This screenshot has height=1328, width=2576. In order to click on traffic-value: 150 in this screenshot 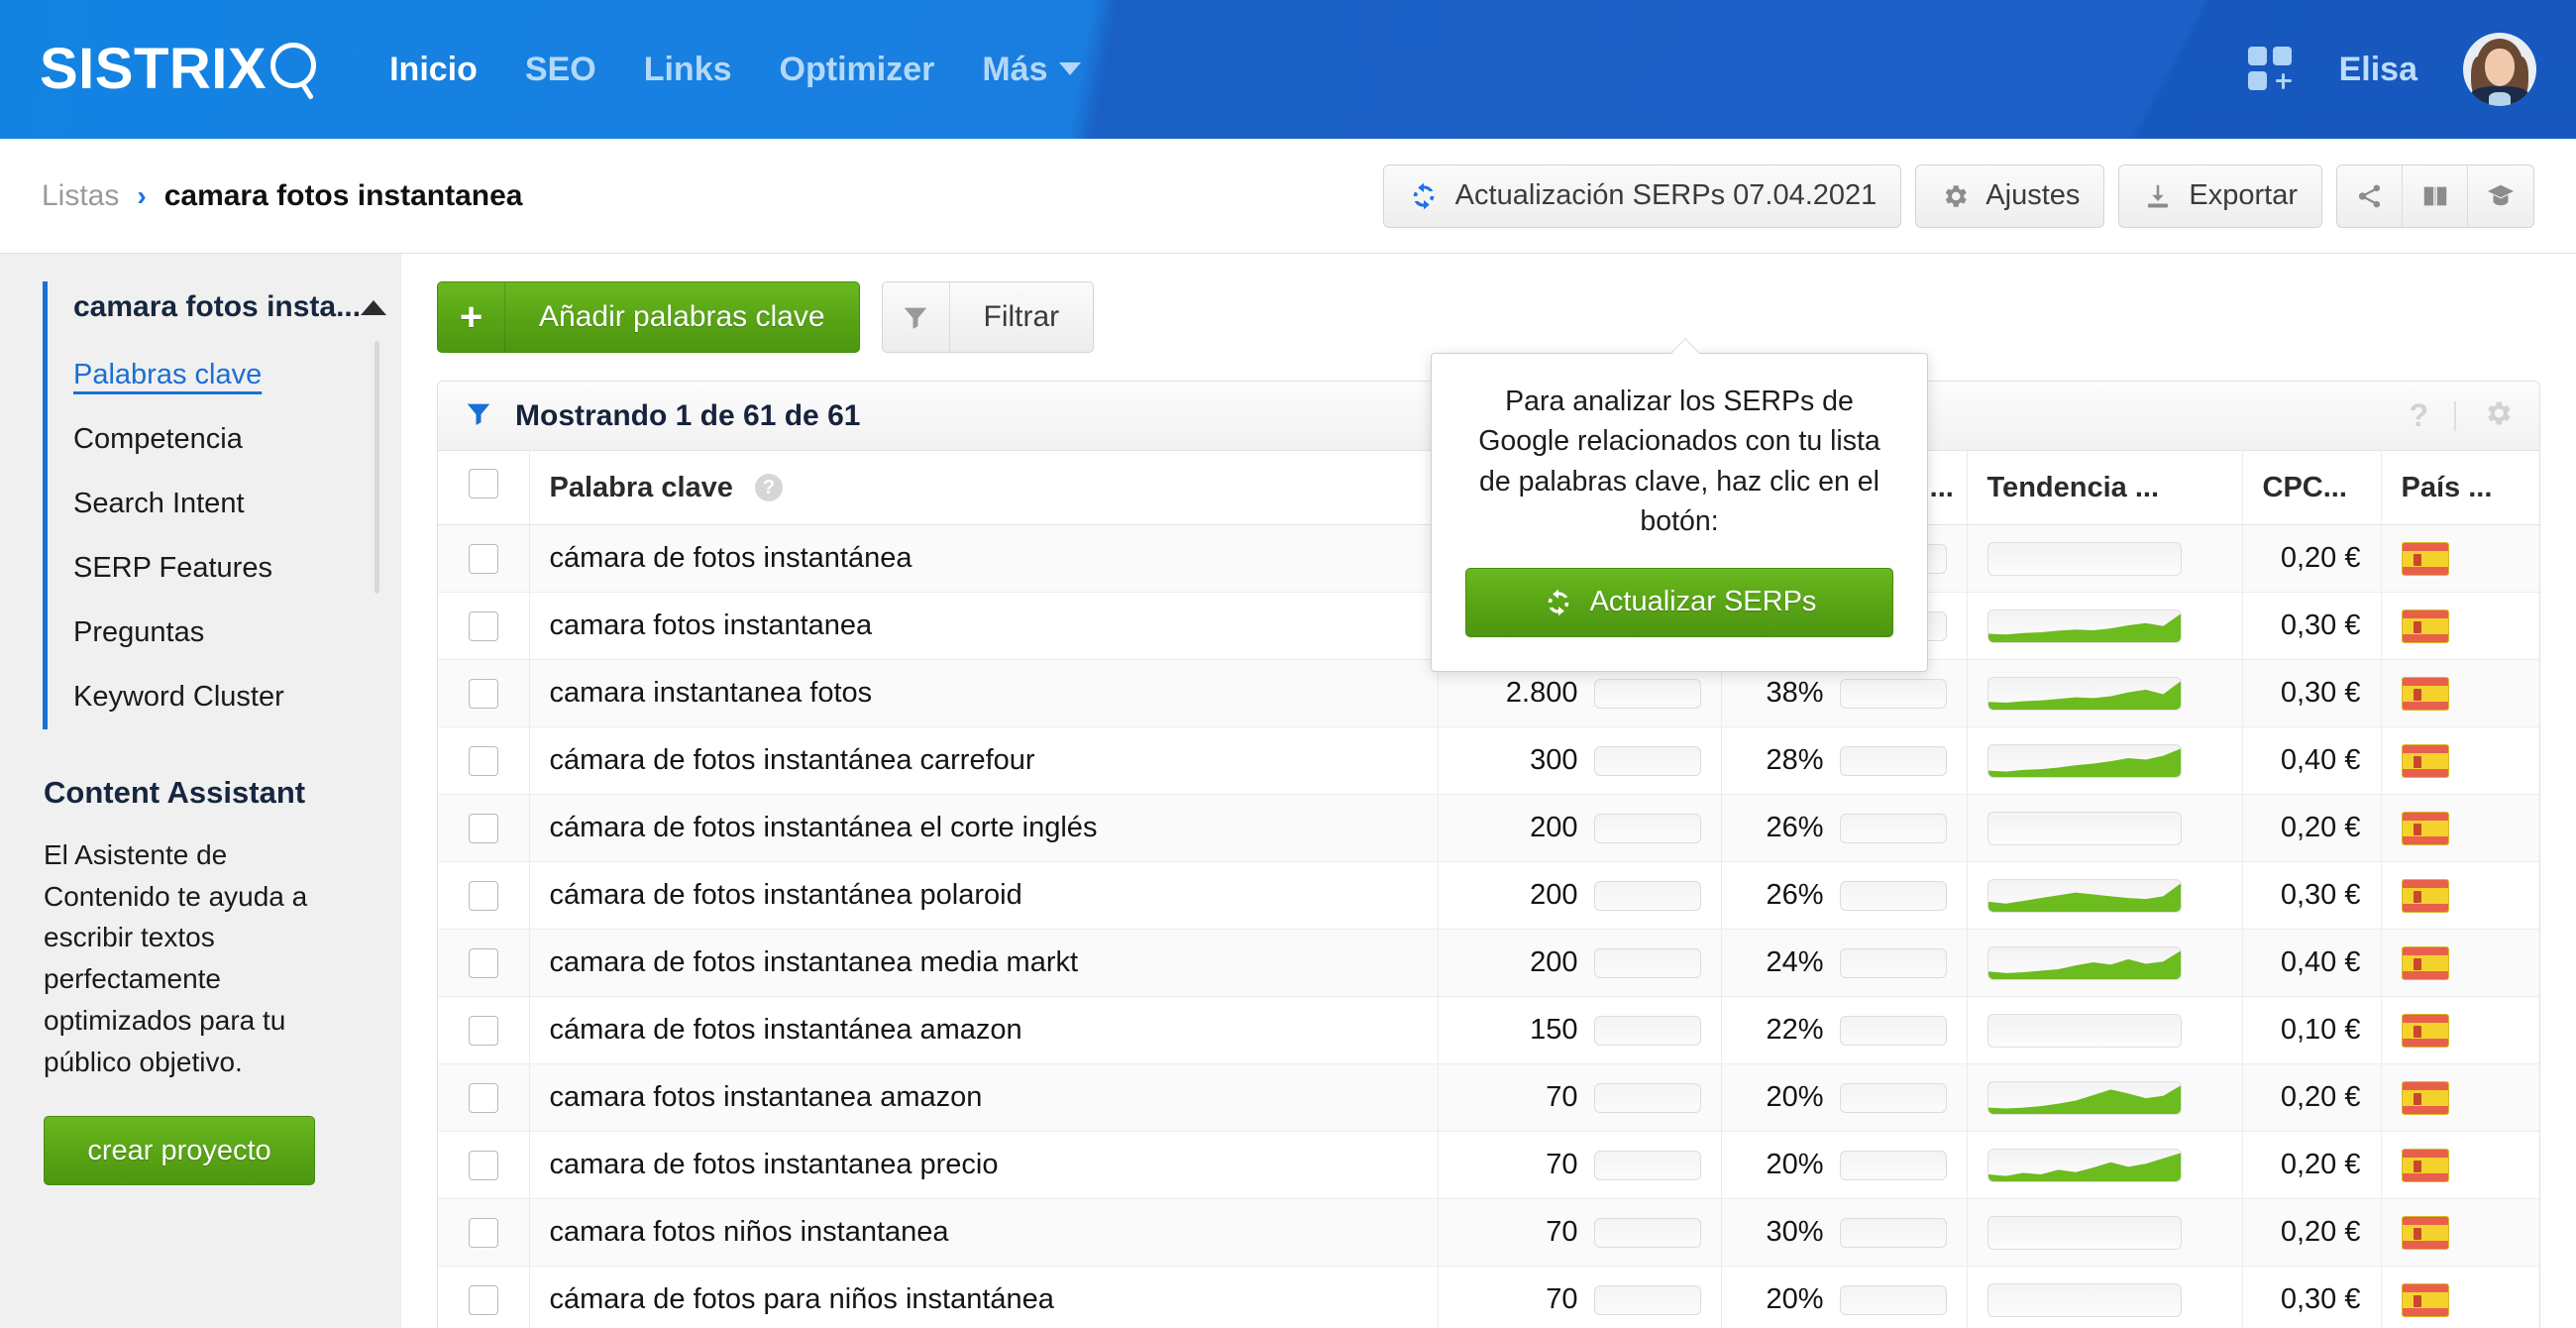, I will do `click(1554, 1030)`.